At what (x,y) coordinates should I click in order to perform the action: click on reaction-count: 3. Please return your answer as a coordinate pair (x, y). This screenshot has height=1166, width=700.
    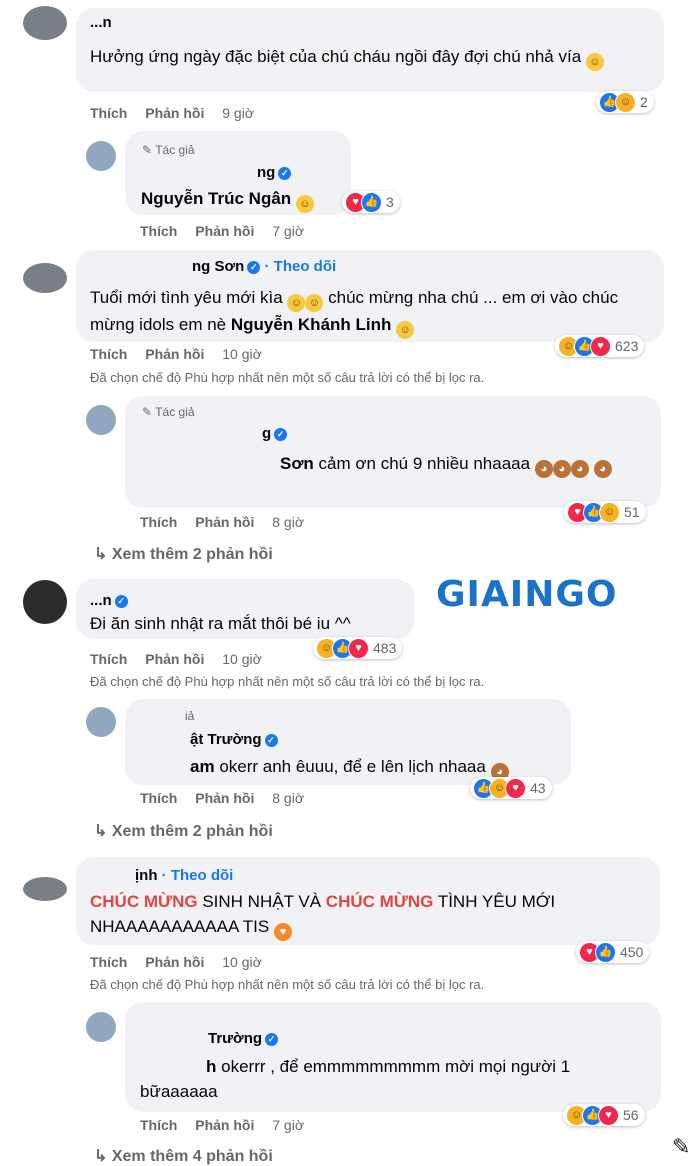
    Looking at the image, I should click on (390, 202).